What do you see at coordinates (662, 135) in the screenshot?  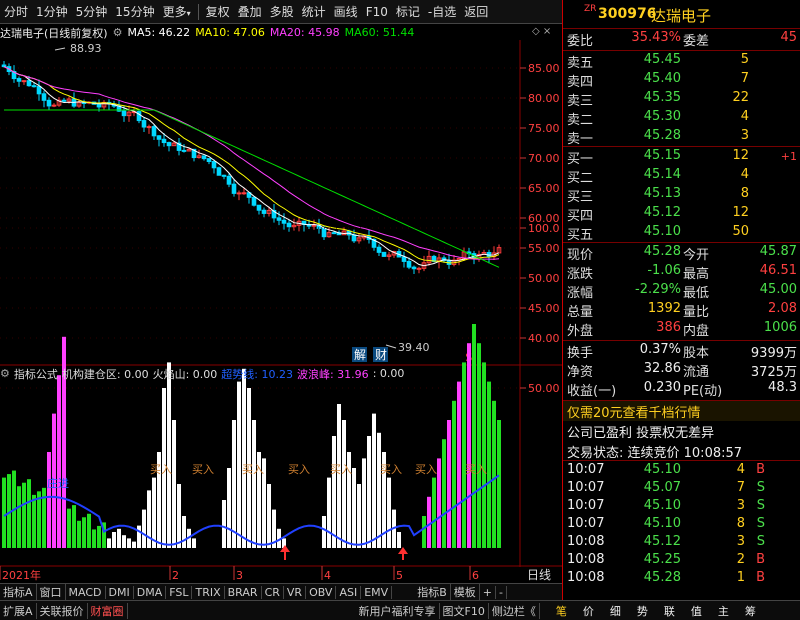 I see `sell-price: 45.28` at bounding box center [662, 135].